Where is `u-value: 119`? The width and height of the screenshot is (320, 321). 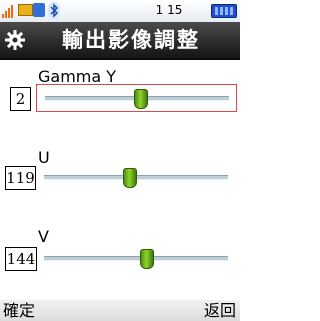
u-value: 119 is located at coordinates (20, 178).